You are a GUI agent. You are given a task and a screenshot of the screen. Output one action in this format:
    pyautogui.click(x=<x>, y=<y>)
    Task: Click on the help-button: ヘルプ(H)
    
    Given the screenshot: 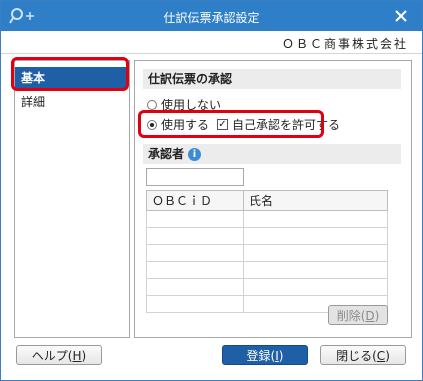 What is the action you would take?
    pyautogui.click(x=59, y=355)
    